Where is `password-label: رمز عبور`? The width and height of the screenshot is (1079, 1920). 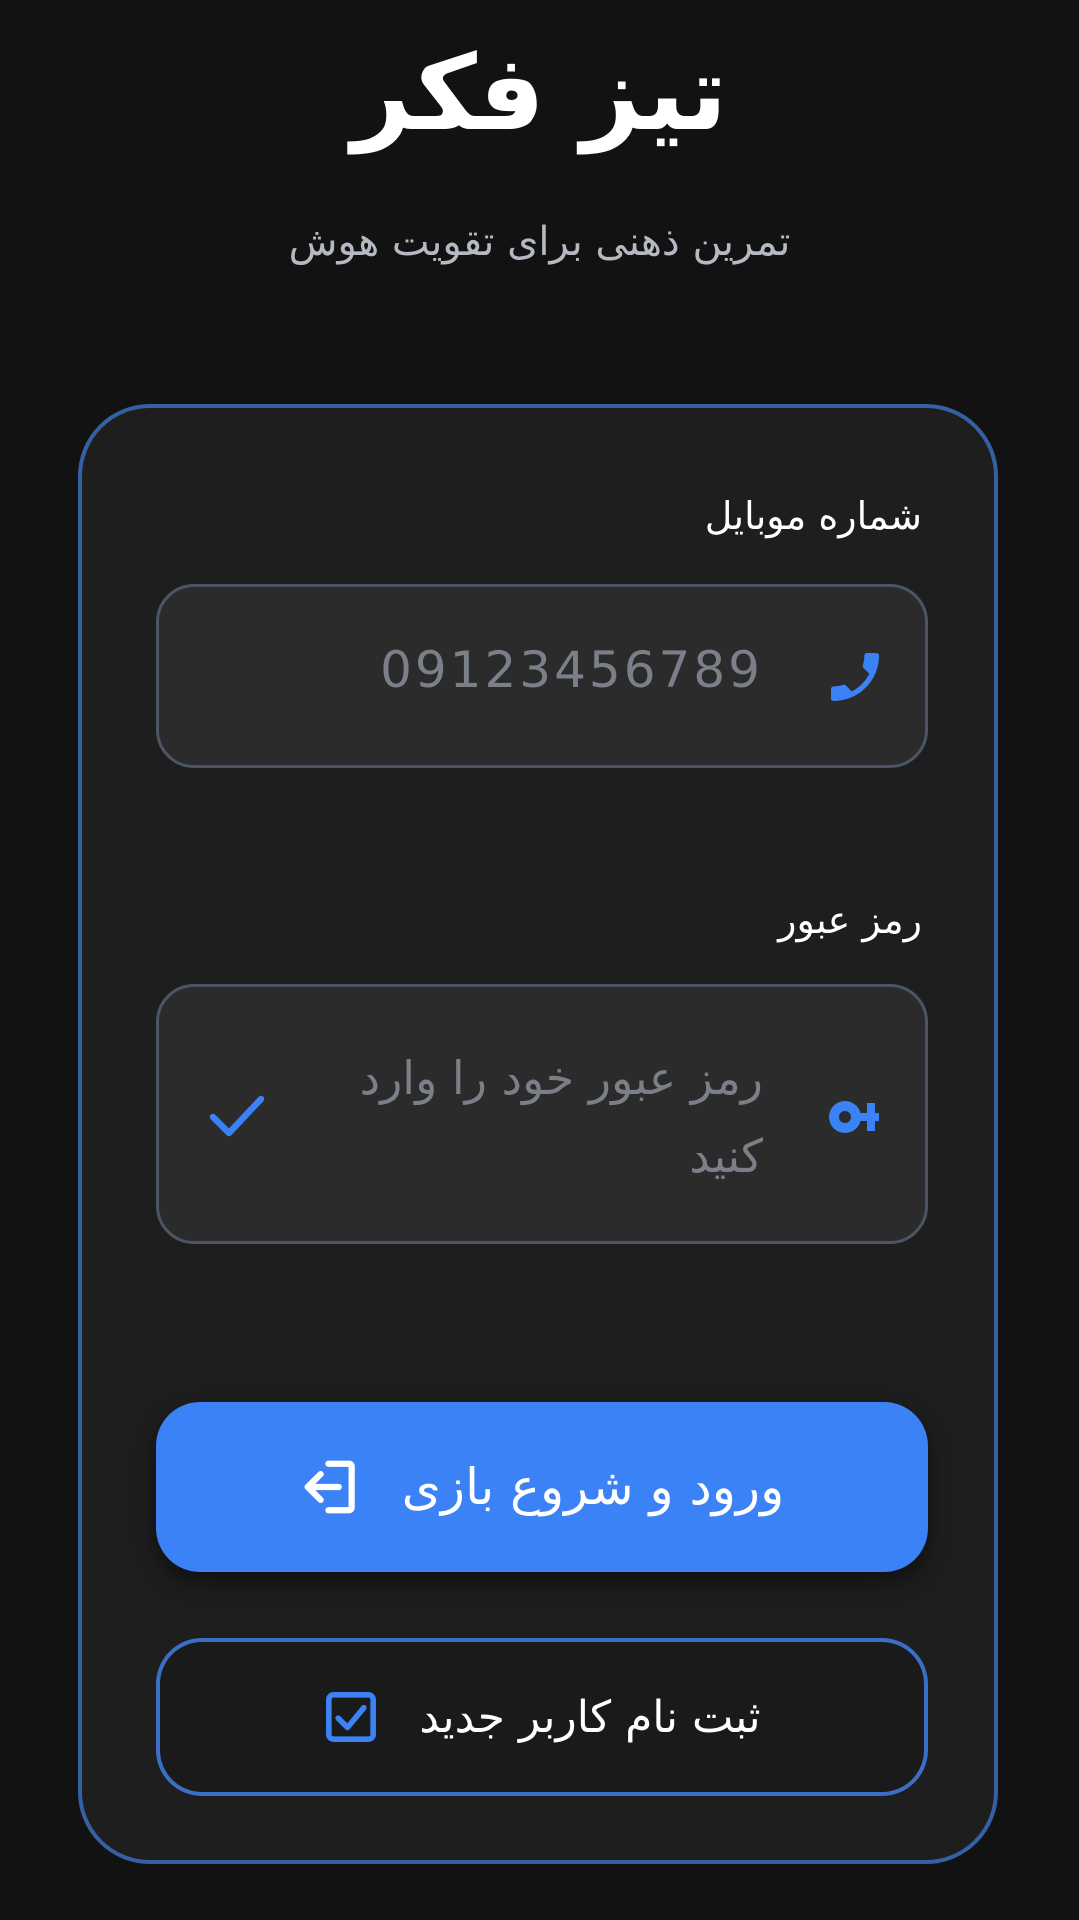 password-label: رمز عبور is located at coordinates (850, 920).